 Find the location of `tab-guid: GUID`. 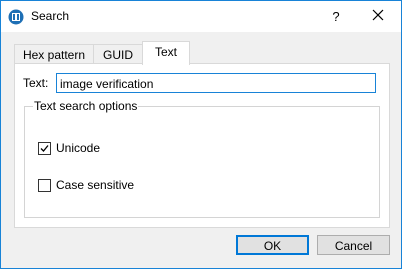

tab-guid: GUID is located at coordinates (118, 54).